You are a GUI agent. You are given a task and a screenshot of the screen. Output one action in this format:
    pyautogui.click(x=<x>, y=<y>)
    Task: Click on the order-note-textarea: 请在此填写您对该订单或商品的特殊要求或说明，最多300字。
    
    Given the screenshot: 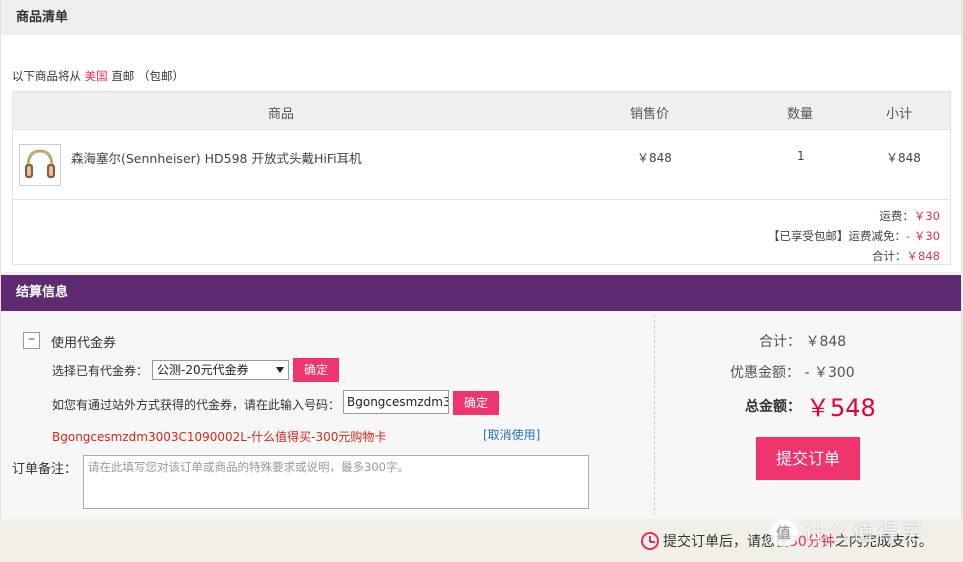 What is the action you would take?
    pyautogui.click(x=336, y=482)
    